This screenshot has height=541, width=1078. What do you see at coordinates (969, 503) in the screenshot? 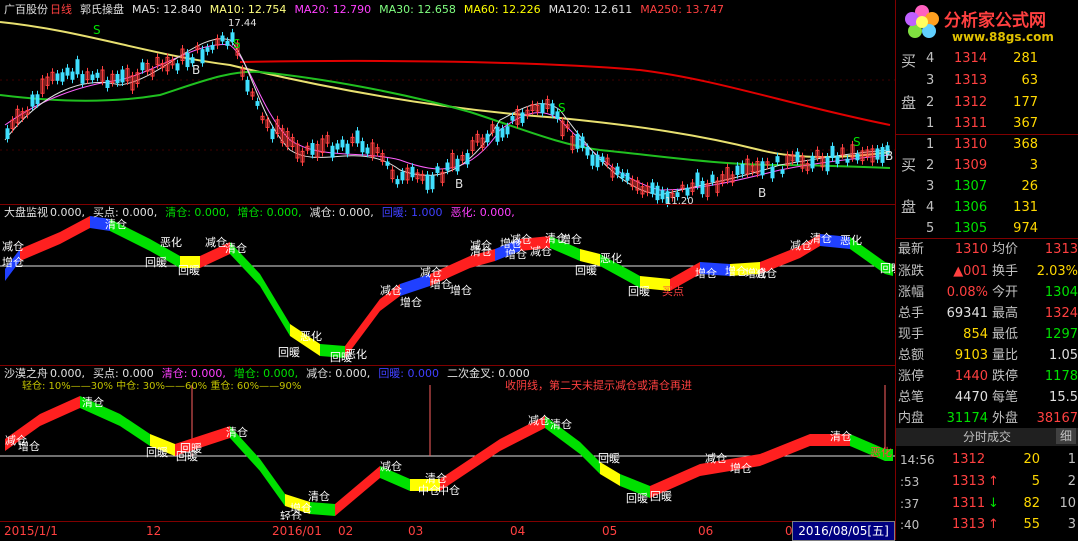
I see `ts-price: 1311` at bounding box center [969, 503].